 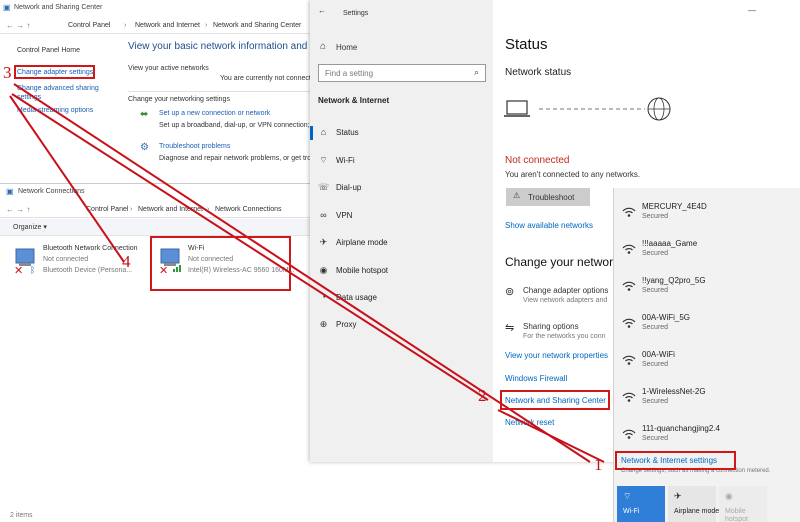 I want to click on highlight-network-internet-settings, so click(x=675, y=460).